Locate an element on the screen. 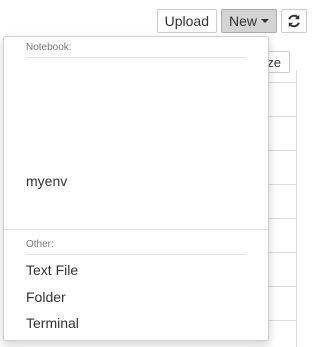 The height and width of the screenshot is (347, 321). caret-down-icon is located at coordinates (265, 21).